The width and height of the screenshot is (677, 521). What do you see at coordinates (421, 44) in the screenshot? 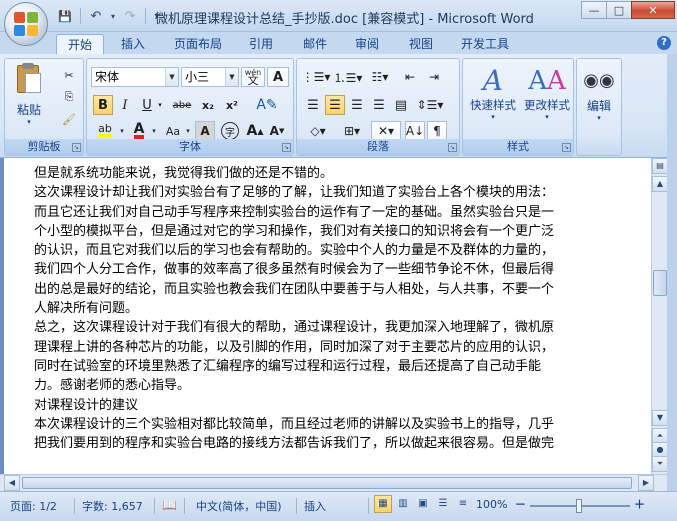
I see `tab-view: 视图` at bounding box center [421, 44].